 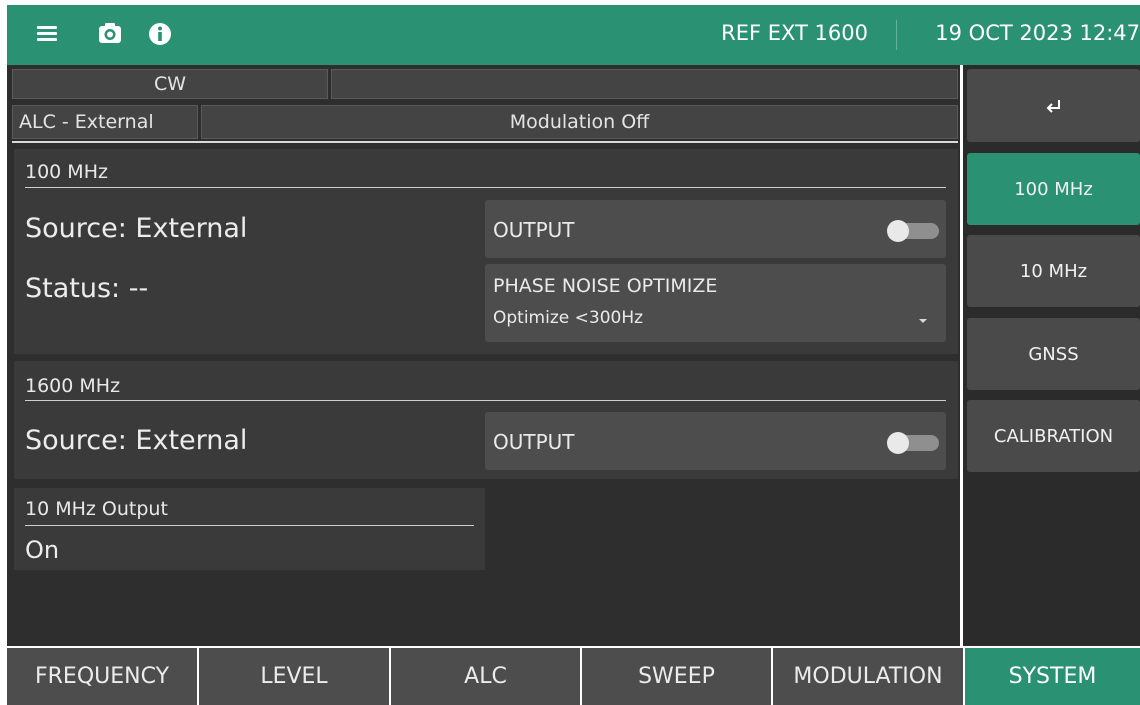 I want to click on tab-system: SYSTEM, so click(x=1052, y=676).